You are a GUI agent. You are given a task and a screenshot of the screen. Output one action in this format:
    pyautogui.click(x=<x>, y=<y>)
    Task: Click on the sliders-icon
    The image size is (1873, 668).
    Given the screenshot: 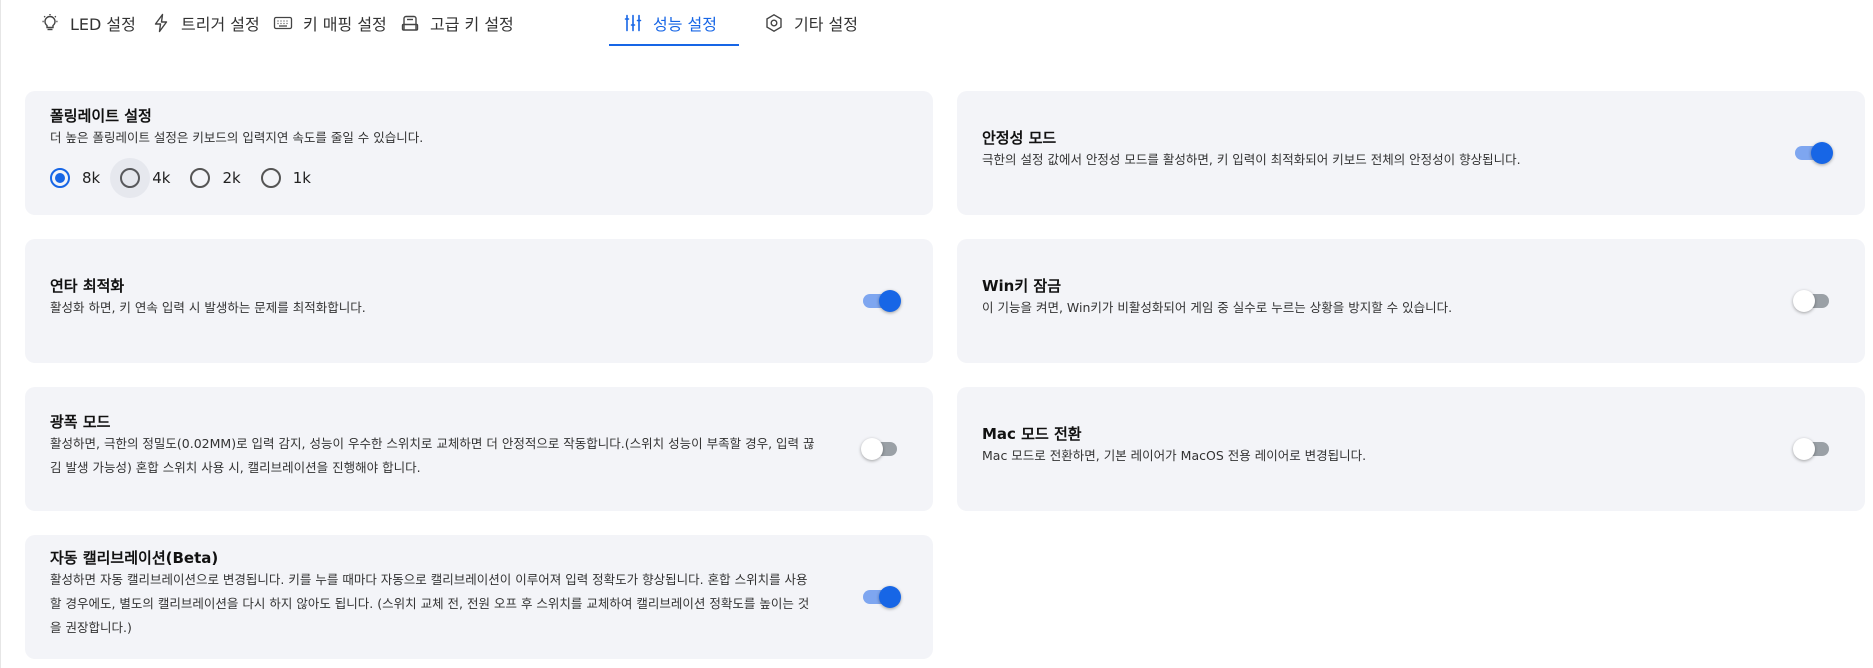 What is the action you would take?
    pyautogui.click(x=633, y=23)
    